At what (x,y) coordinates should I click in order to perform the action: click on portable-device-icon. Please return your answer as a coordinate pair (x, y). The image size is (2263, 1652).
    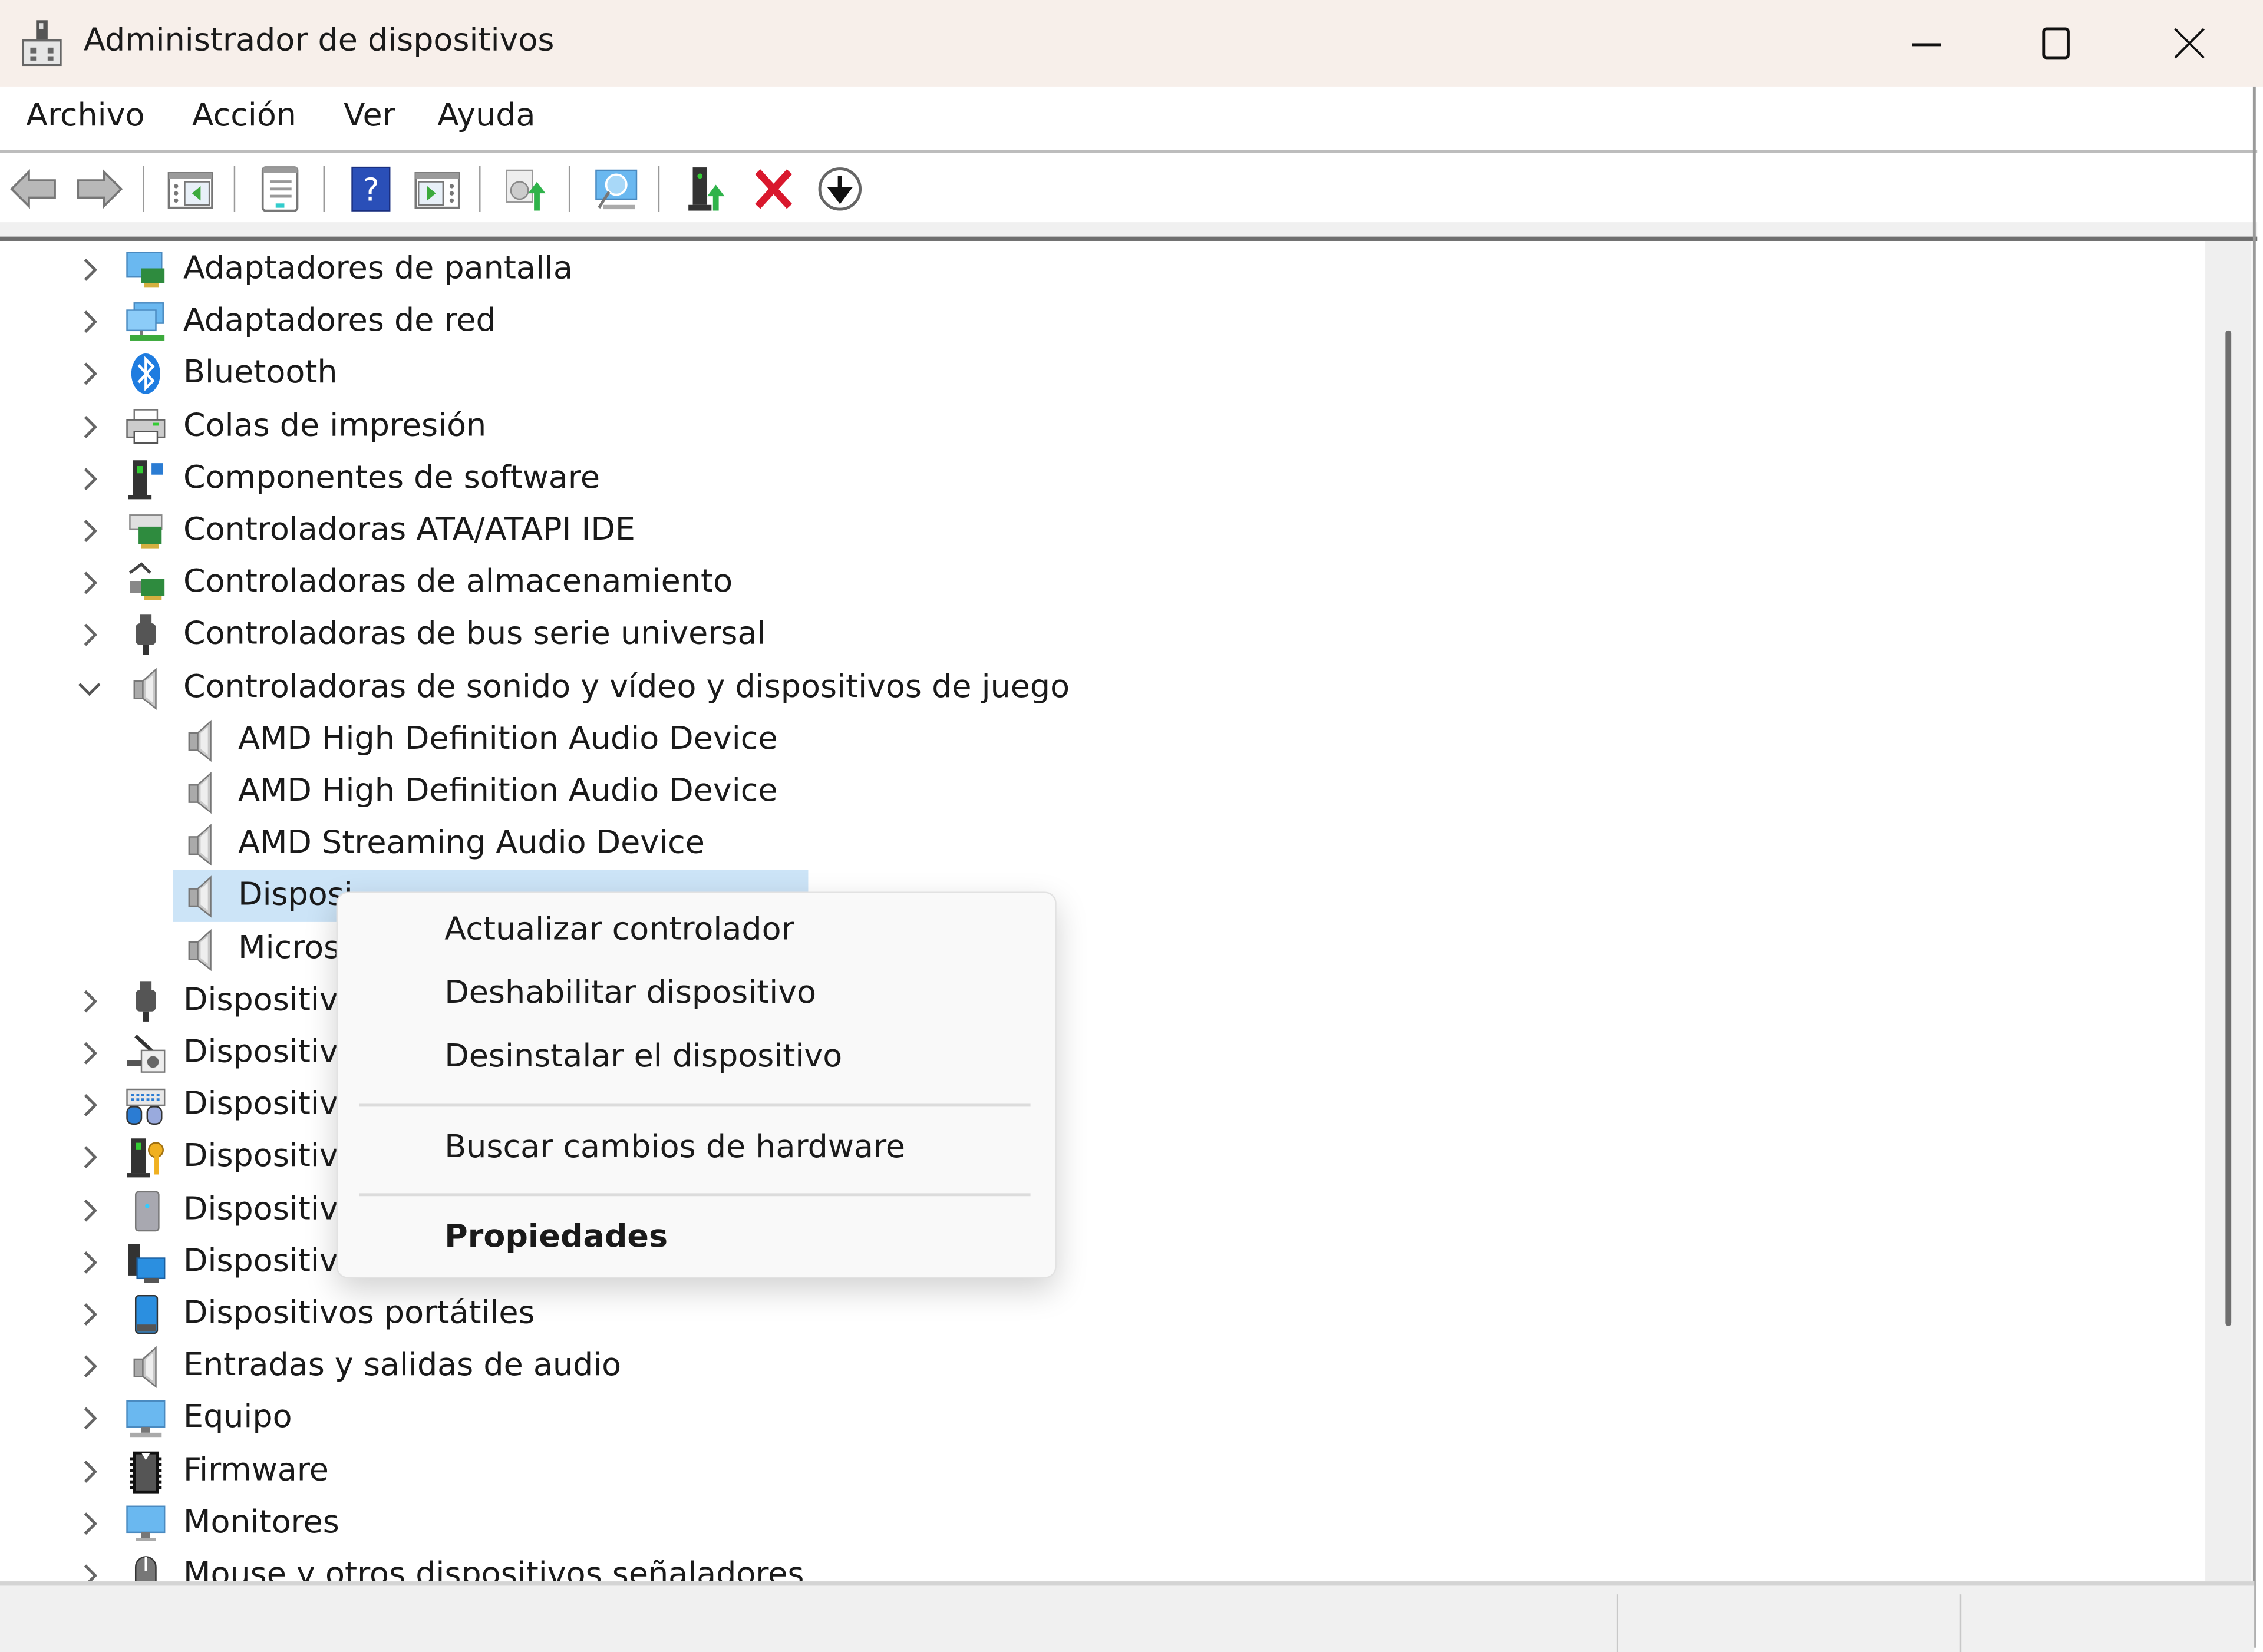
    Looking at the image, I should click on (146, 1314).